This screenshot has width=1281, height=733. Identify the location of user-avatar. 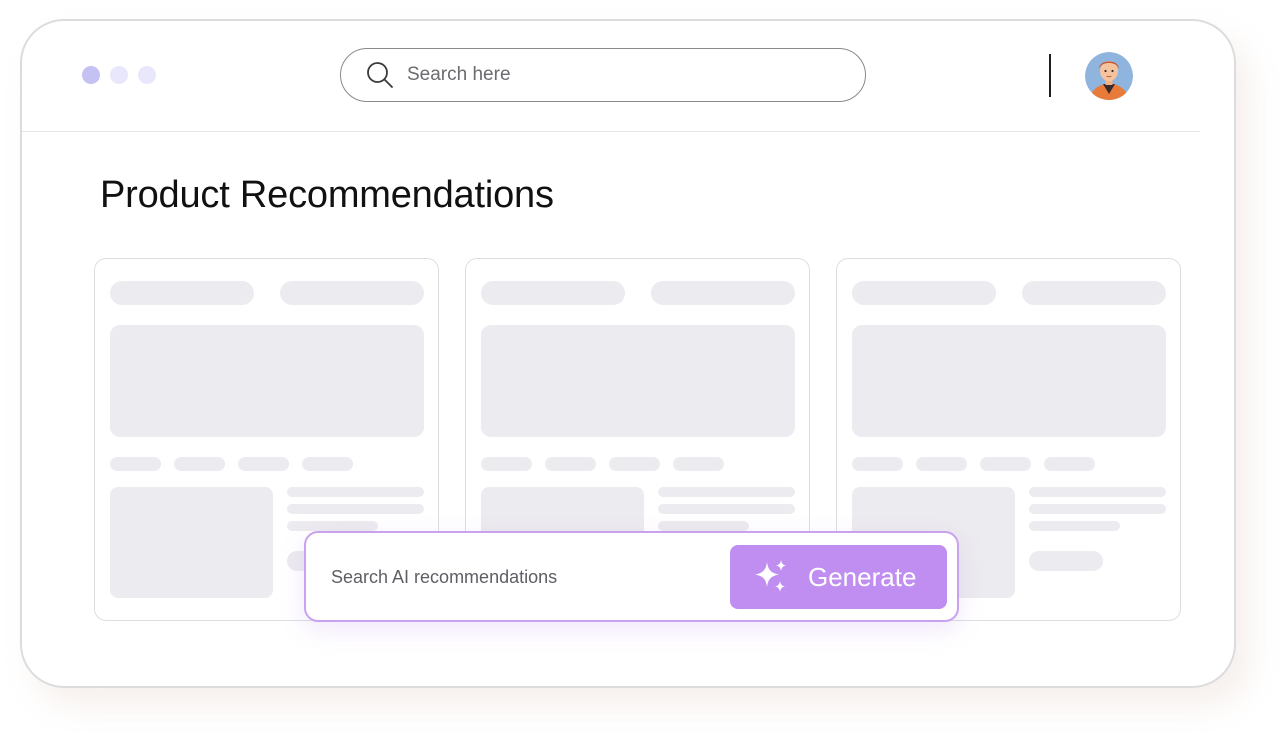
(1109, 76).